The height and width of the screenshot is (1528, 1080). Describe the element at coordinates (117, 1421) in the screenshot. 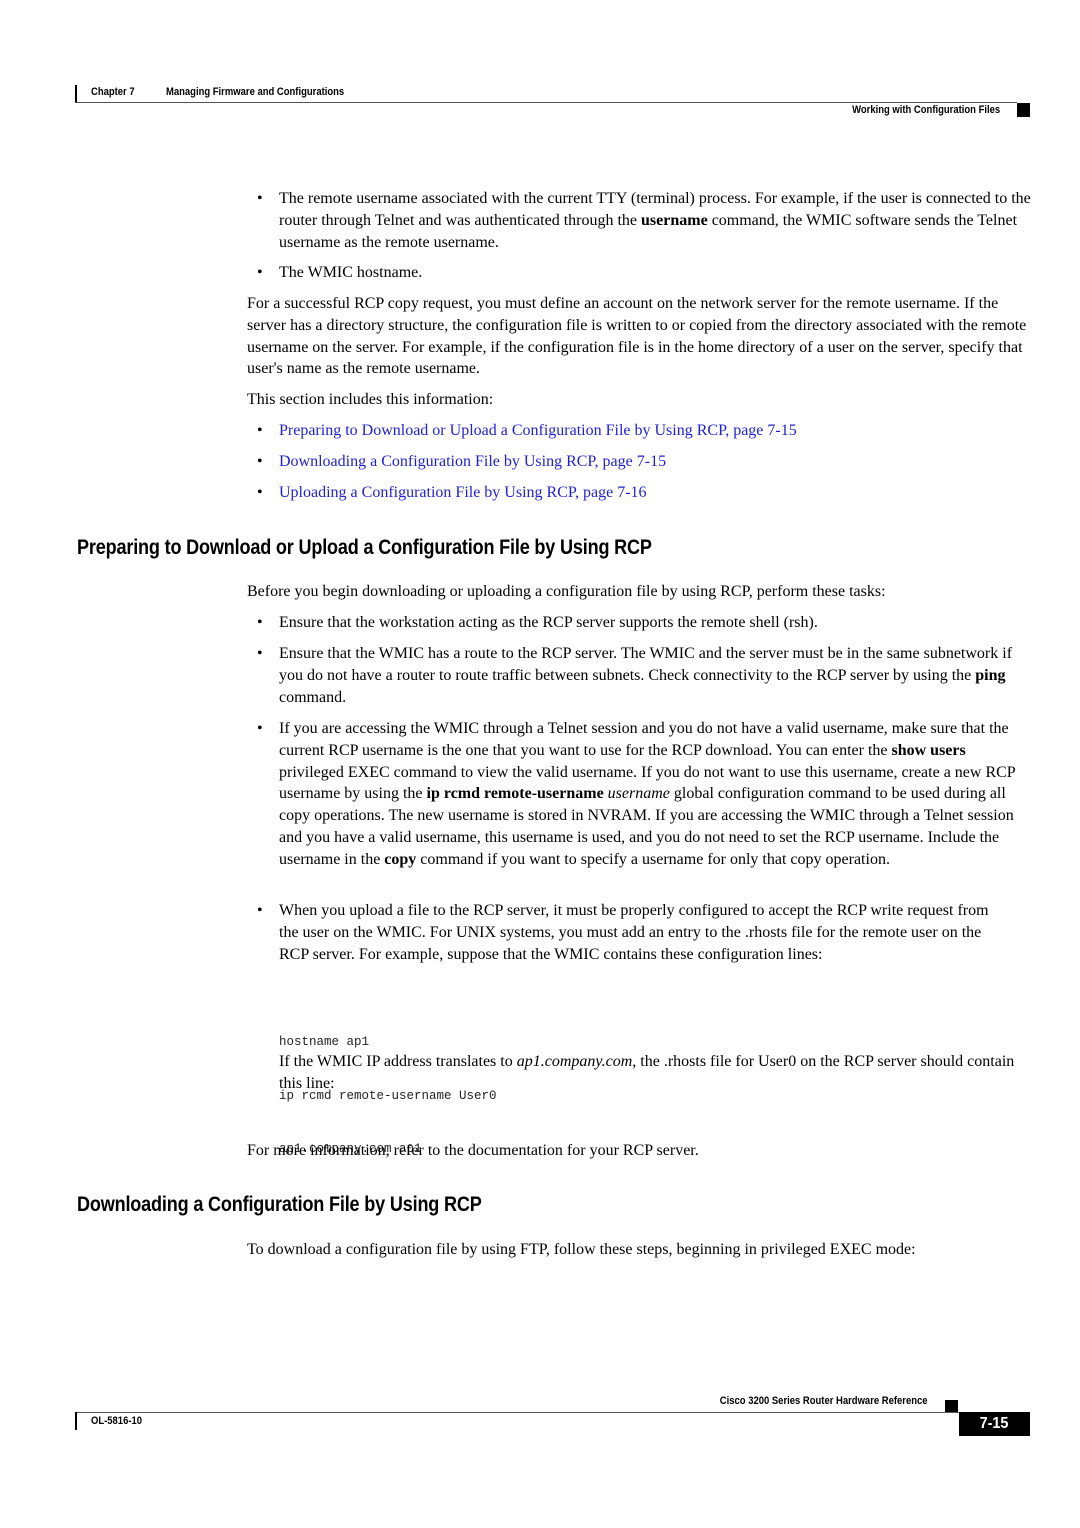

I see `footer-doc-number: OL-5816-10` at that location.